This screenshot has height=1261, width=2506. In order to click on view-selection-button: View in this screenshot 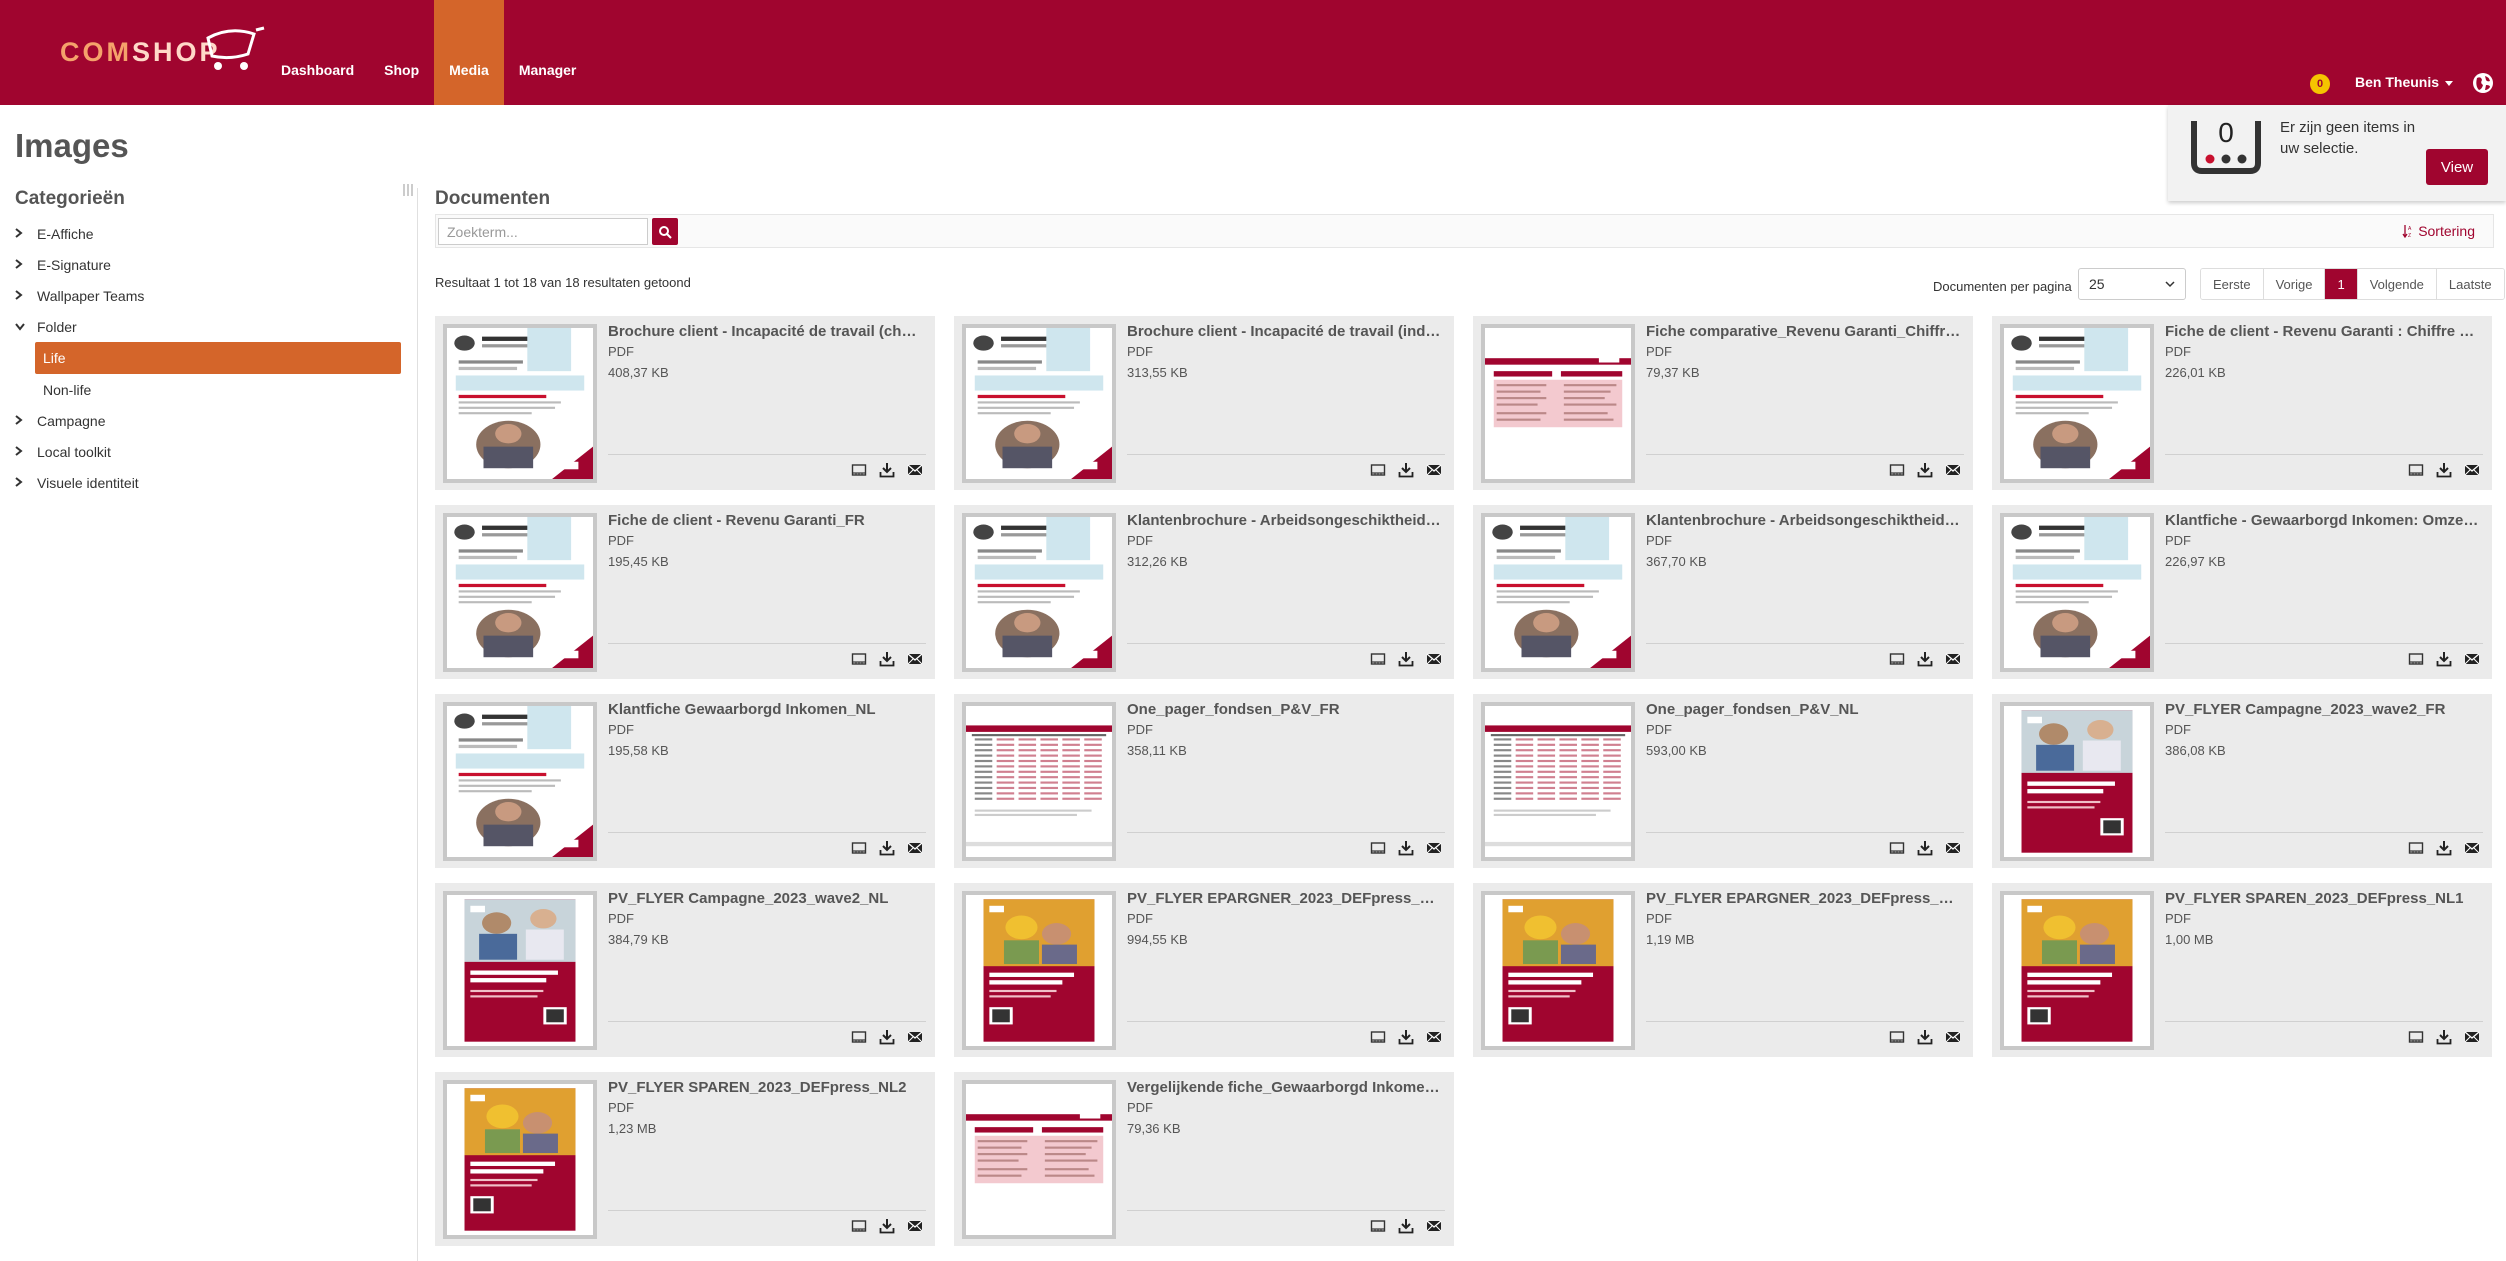, I will do `click(2457, 167)`.